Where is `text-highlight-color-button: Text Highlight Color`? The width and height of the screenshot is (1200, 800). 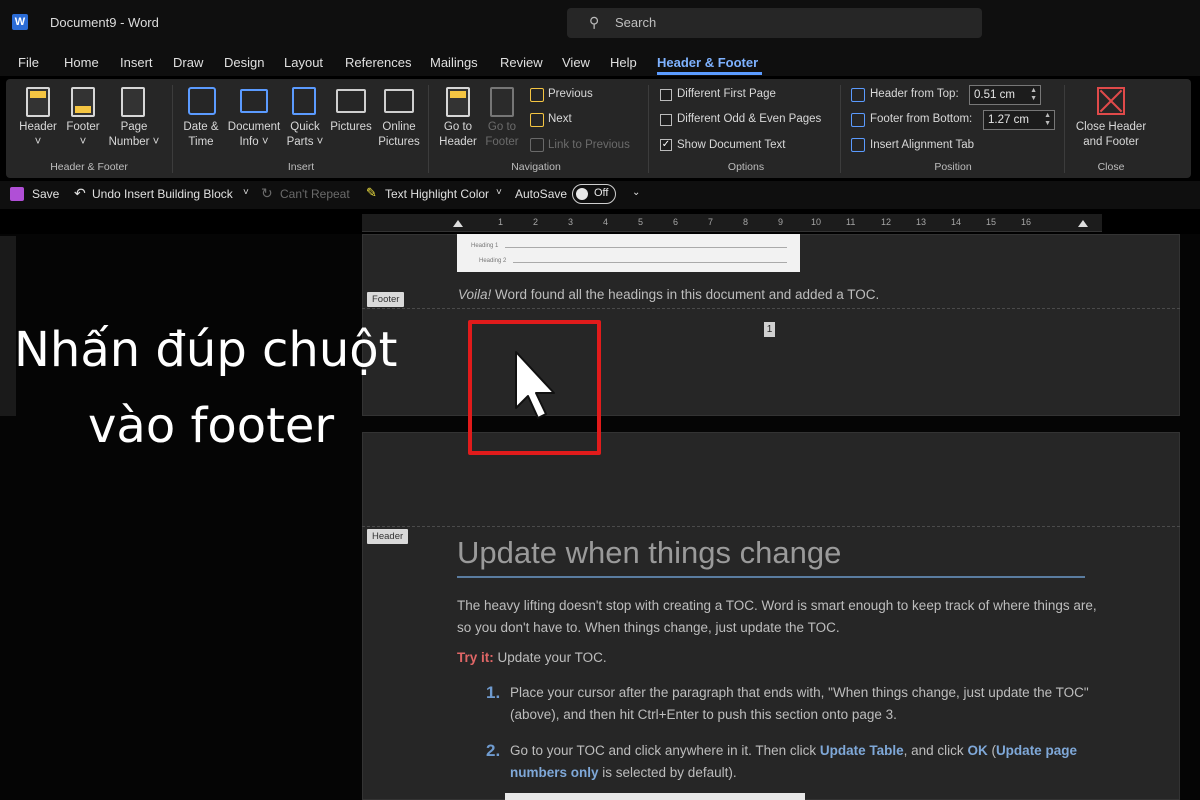 text-highlight-color-button: Text Highlight Color is located at coordinates (437, 194).